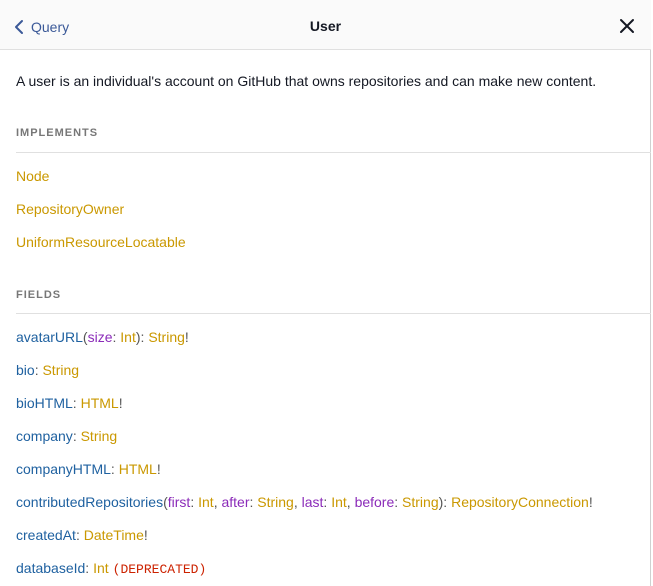 The height and width of the screenshot is (586, 653). Describe the element at coordinates (63, 469) in the screenshot. I see `field-name-company-html: companyHTML` at that location.